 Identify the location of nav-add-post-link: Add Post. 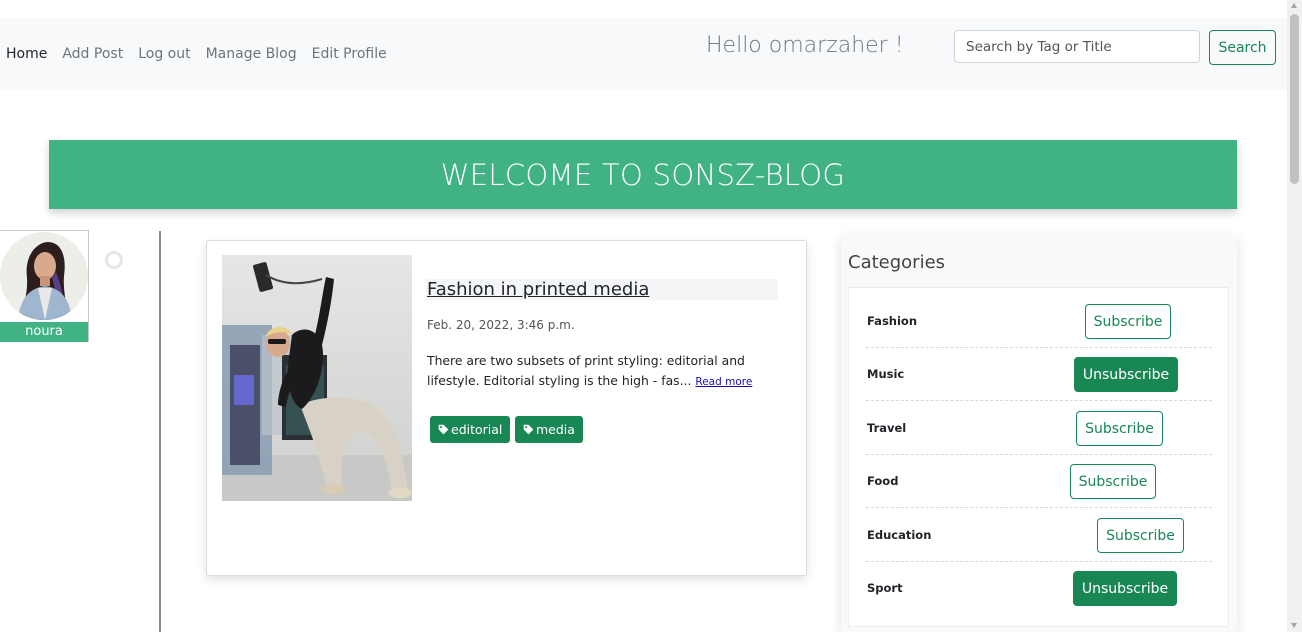
(92, 54).